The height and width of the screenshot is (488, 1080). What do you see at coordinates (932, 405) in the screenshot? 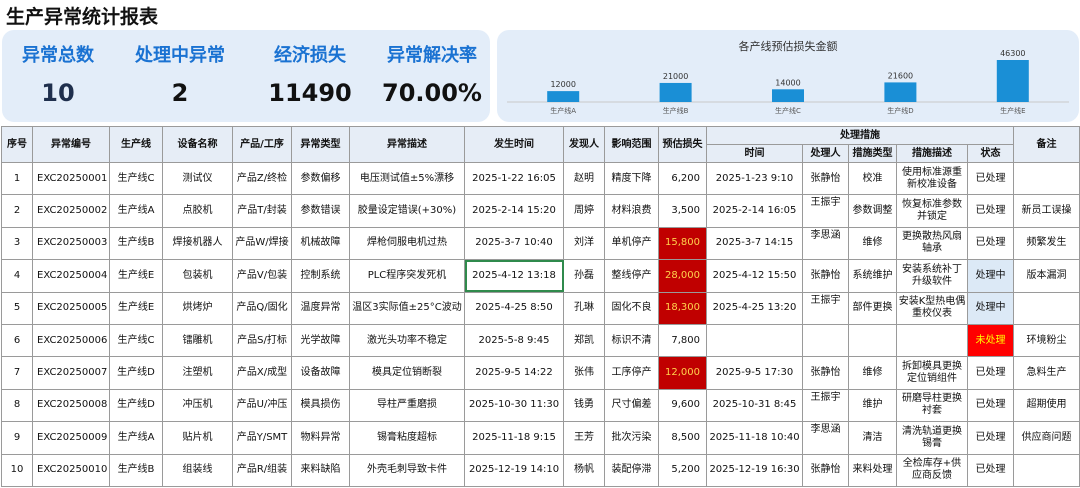
I see `cell-measure-desc: 研磨导柱更换衬套` at bounding box center [932, 405].